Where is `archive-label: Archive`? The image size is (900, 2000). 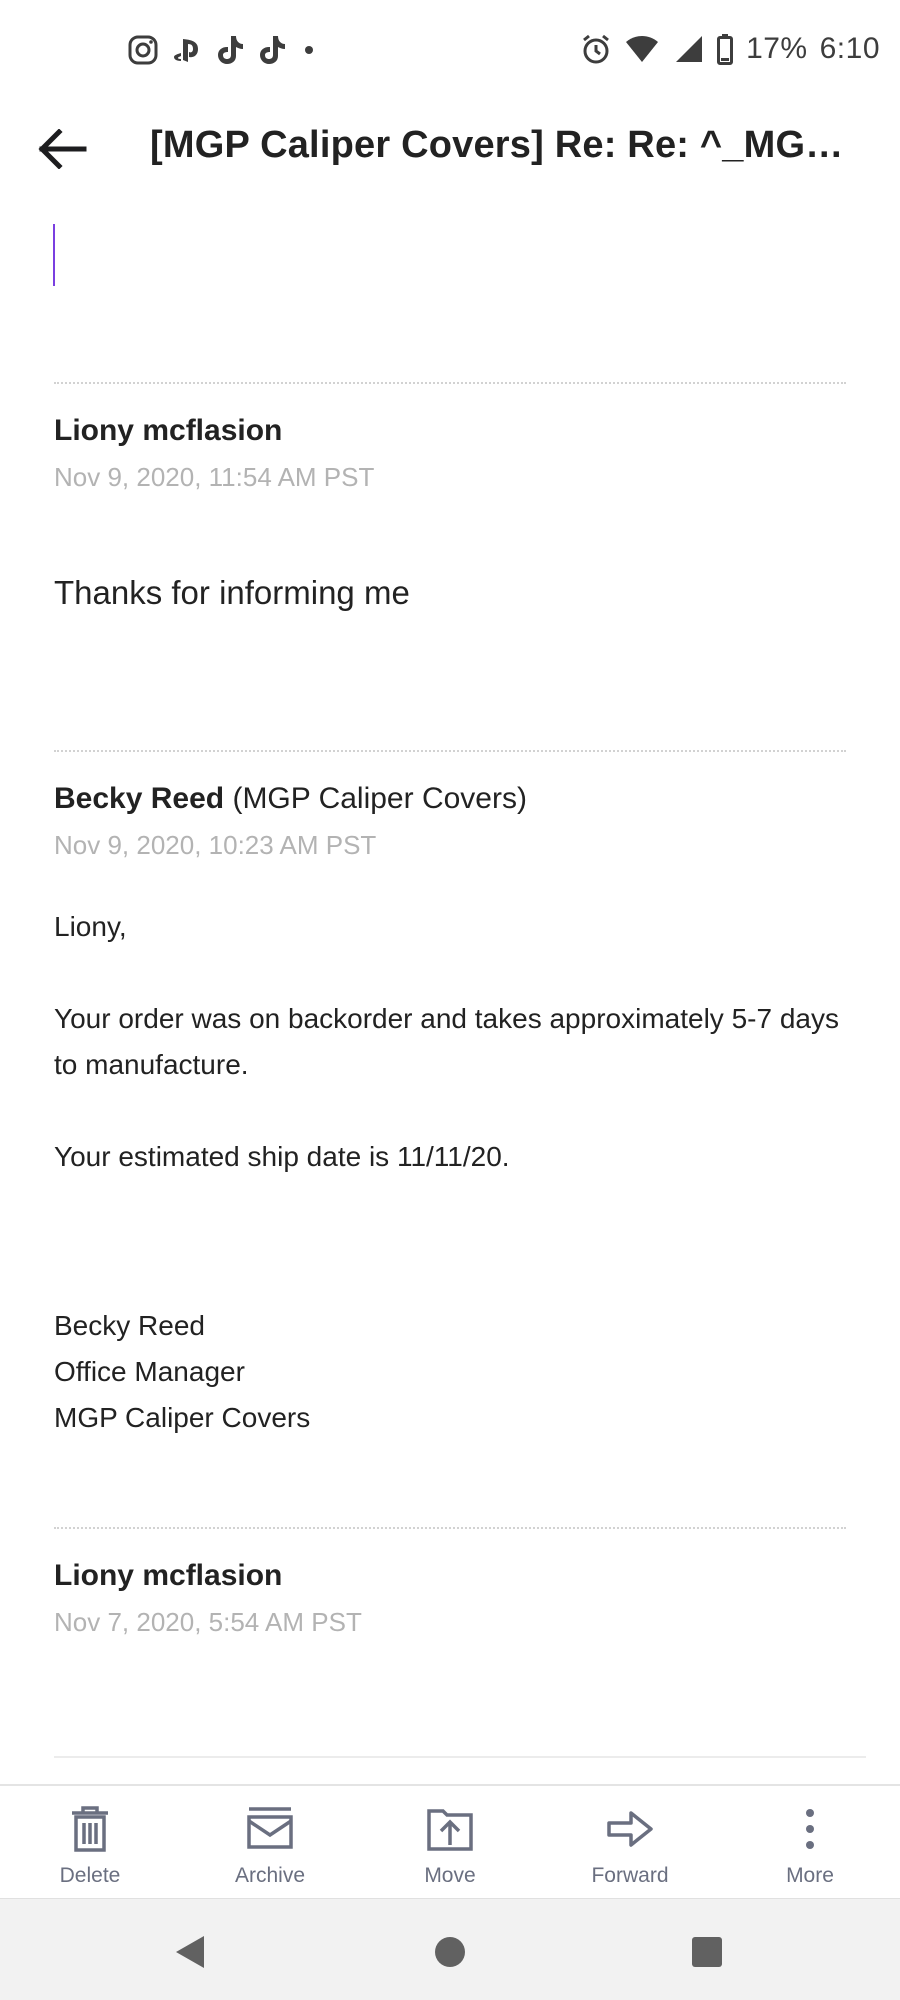 archive-label: Archive is located at coordinates (270, 1875).